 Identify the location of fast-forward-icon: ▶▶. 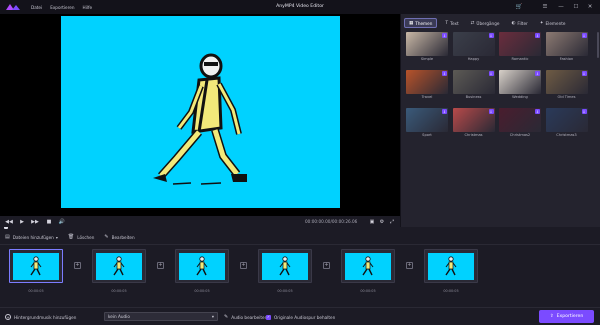
(35, 221).